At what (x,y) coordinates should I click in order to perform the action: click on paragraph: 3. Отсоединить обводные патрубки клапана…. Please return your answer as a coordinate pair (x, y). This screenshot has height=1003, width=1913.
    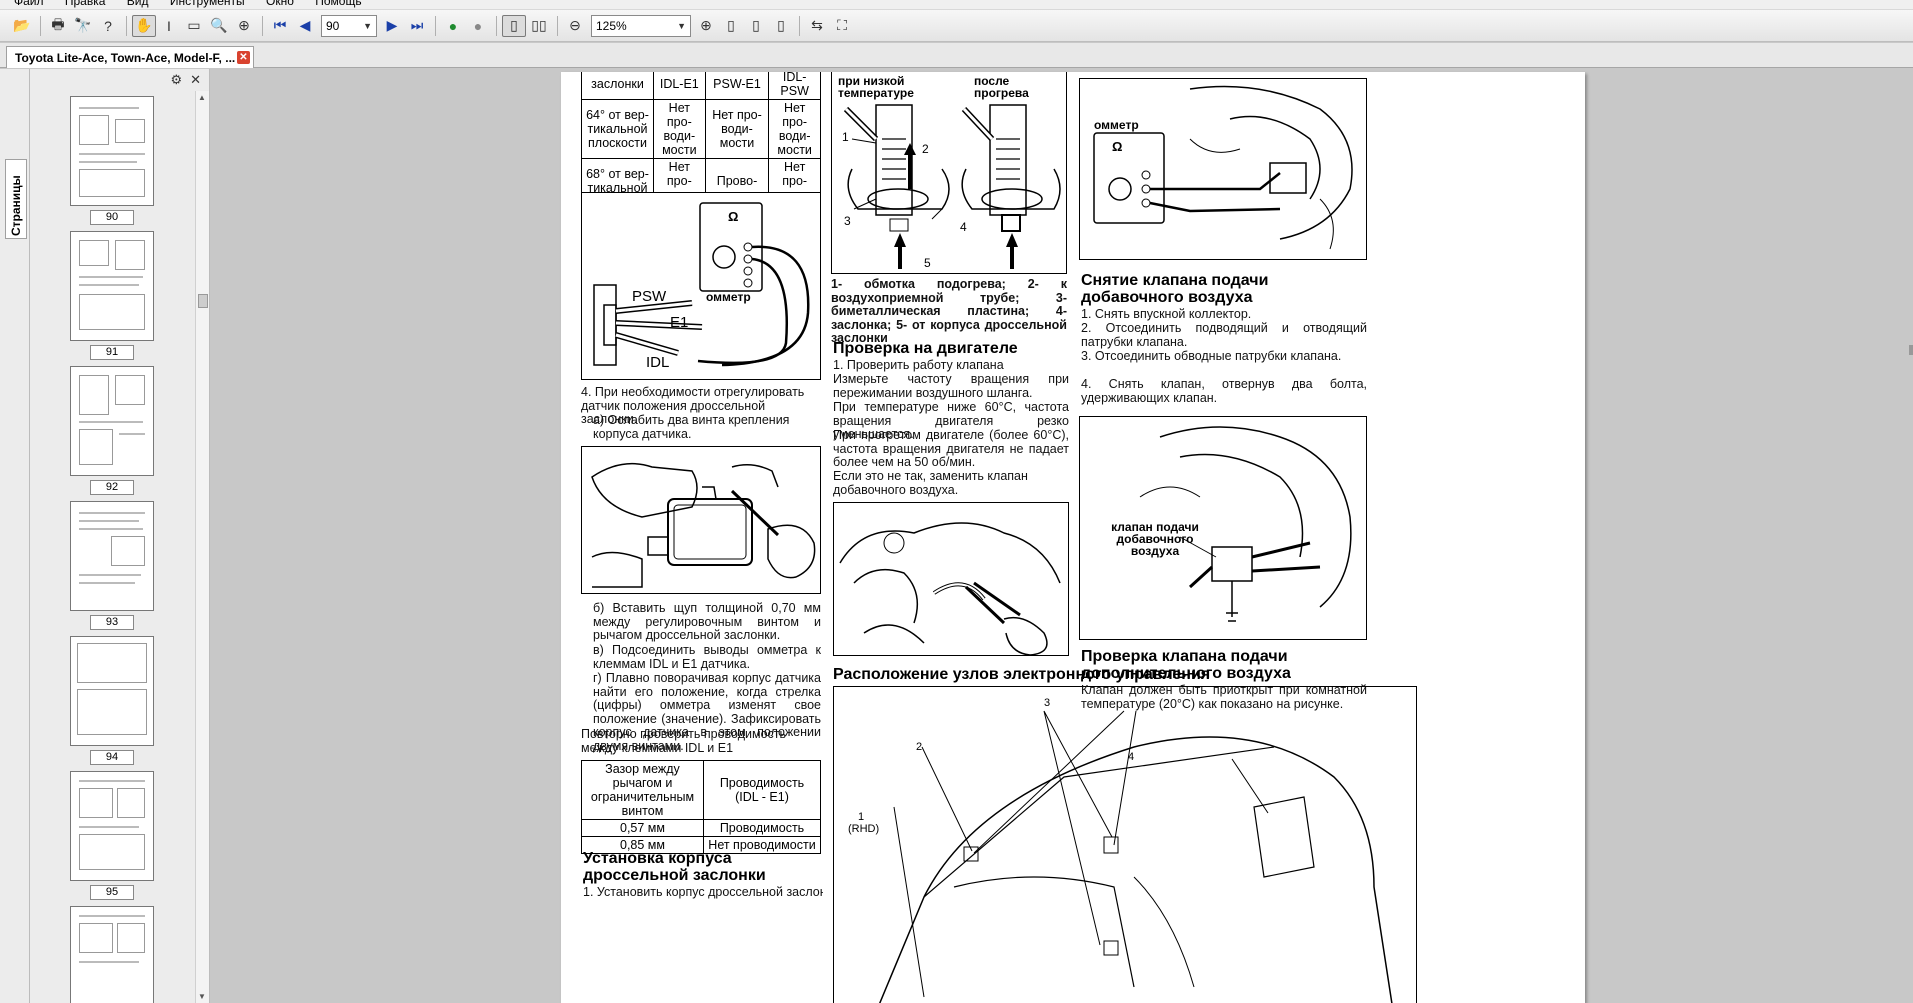
    Looking at the image, I should click on (1211, 356).